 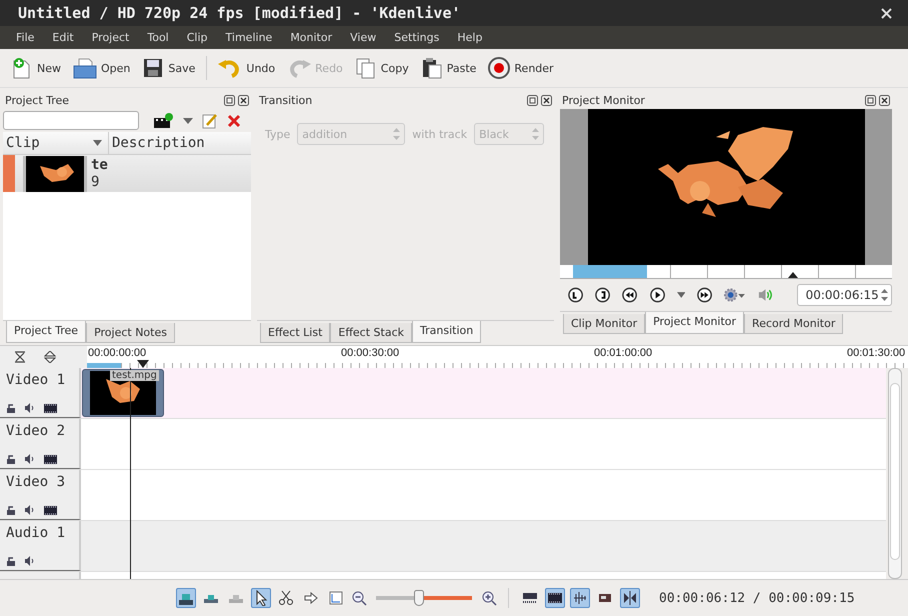 What do you see at coordinates (36, 68) in the screenshot?
I see `new-button: New` at bounding box center [36, 68].